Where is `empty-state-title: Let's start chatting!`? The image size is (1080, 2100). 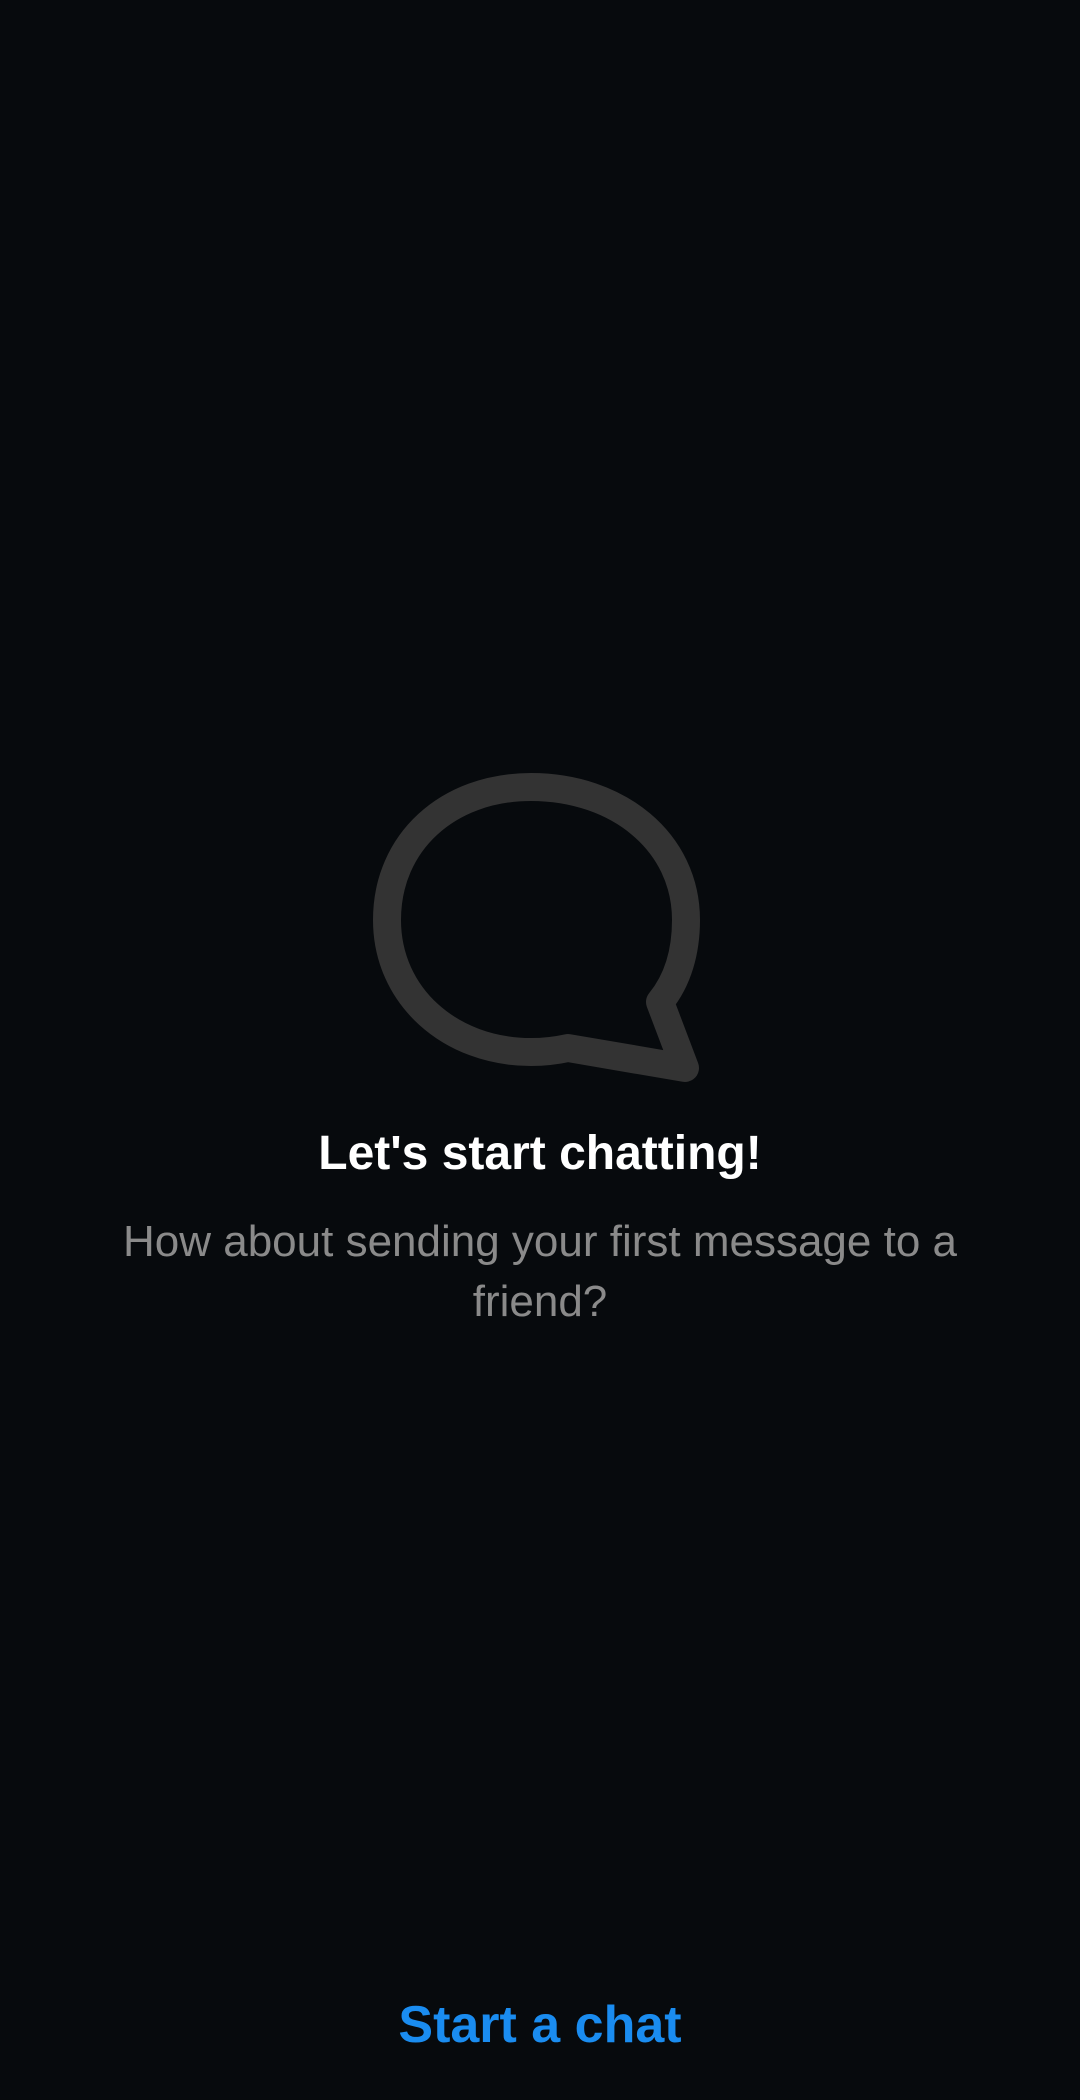 empty-state-title: Let's start chatting! is located at coordinates (540, 1153).